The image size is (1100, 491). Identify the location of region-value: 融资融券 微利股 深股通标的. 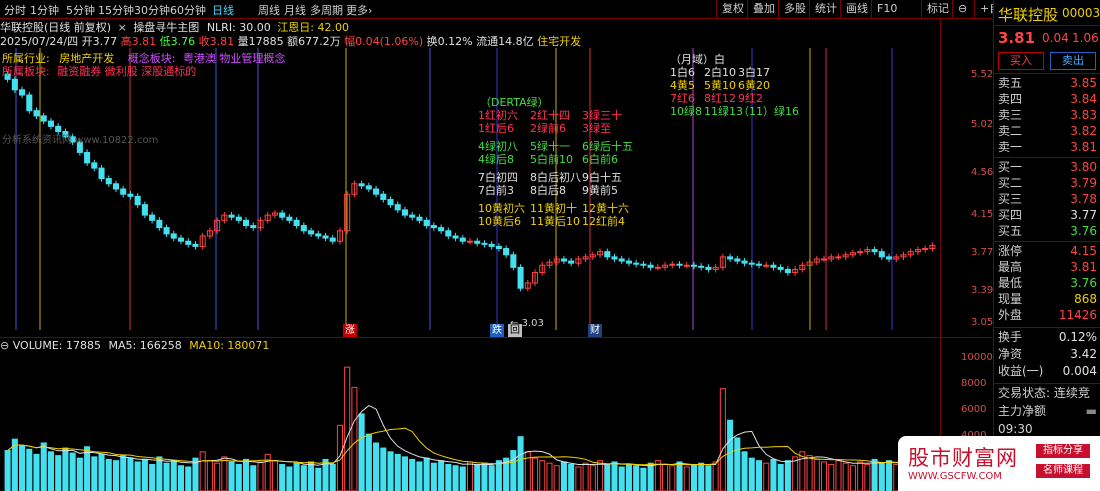
(127, 71).